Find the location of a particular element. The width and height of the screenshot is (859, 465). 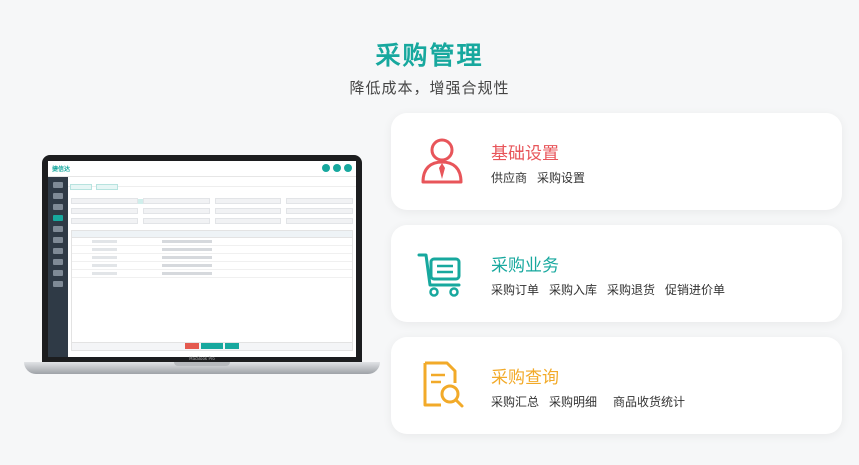

app-tabs is located at coordinates (212, 183).